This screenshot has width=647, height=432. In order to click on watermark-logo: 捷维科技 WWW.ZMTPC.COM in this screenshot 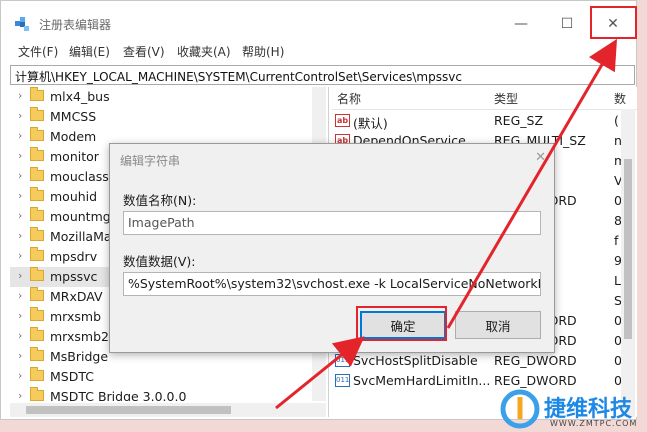, I will do `click(572, 409)`.